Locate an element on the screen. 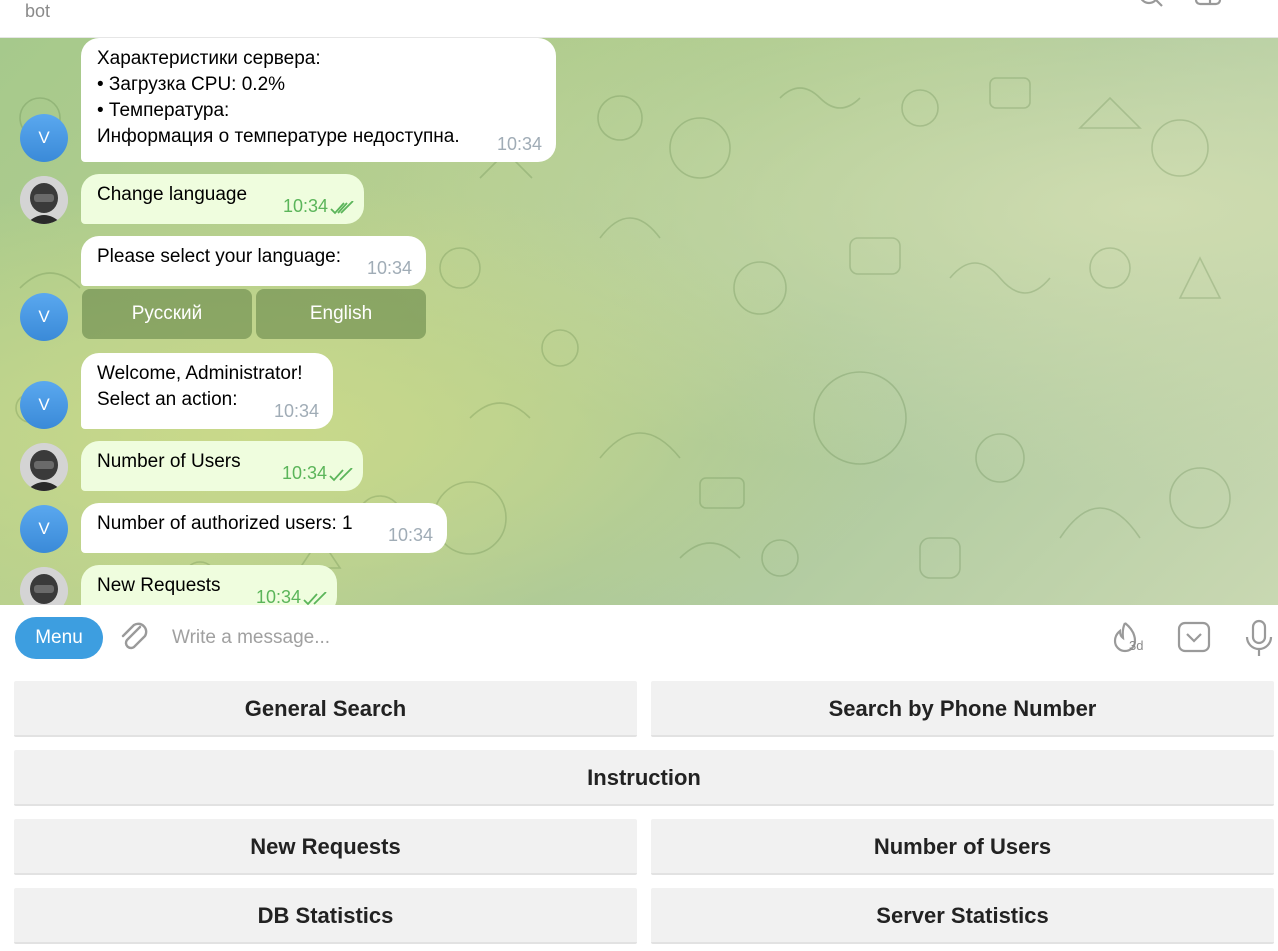 This screenshot has height=951, width=1278. message-text: New Requests is located at coordinates (159, 585).